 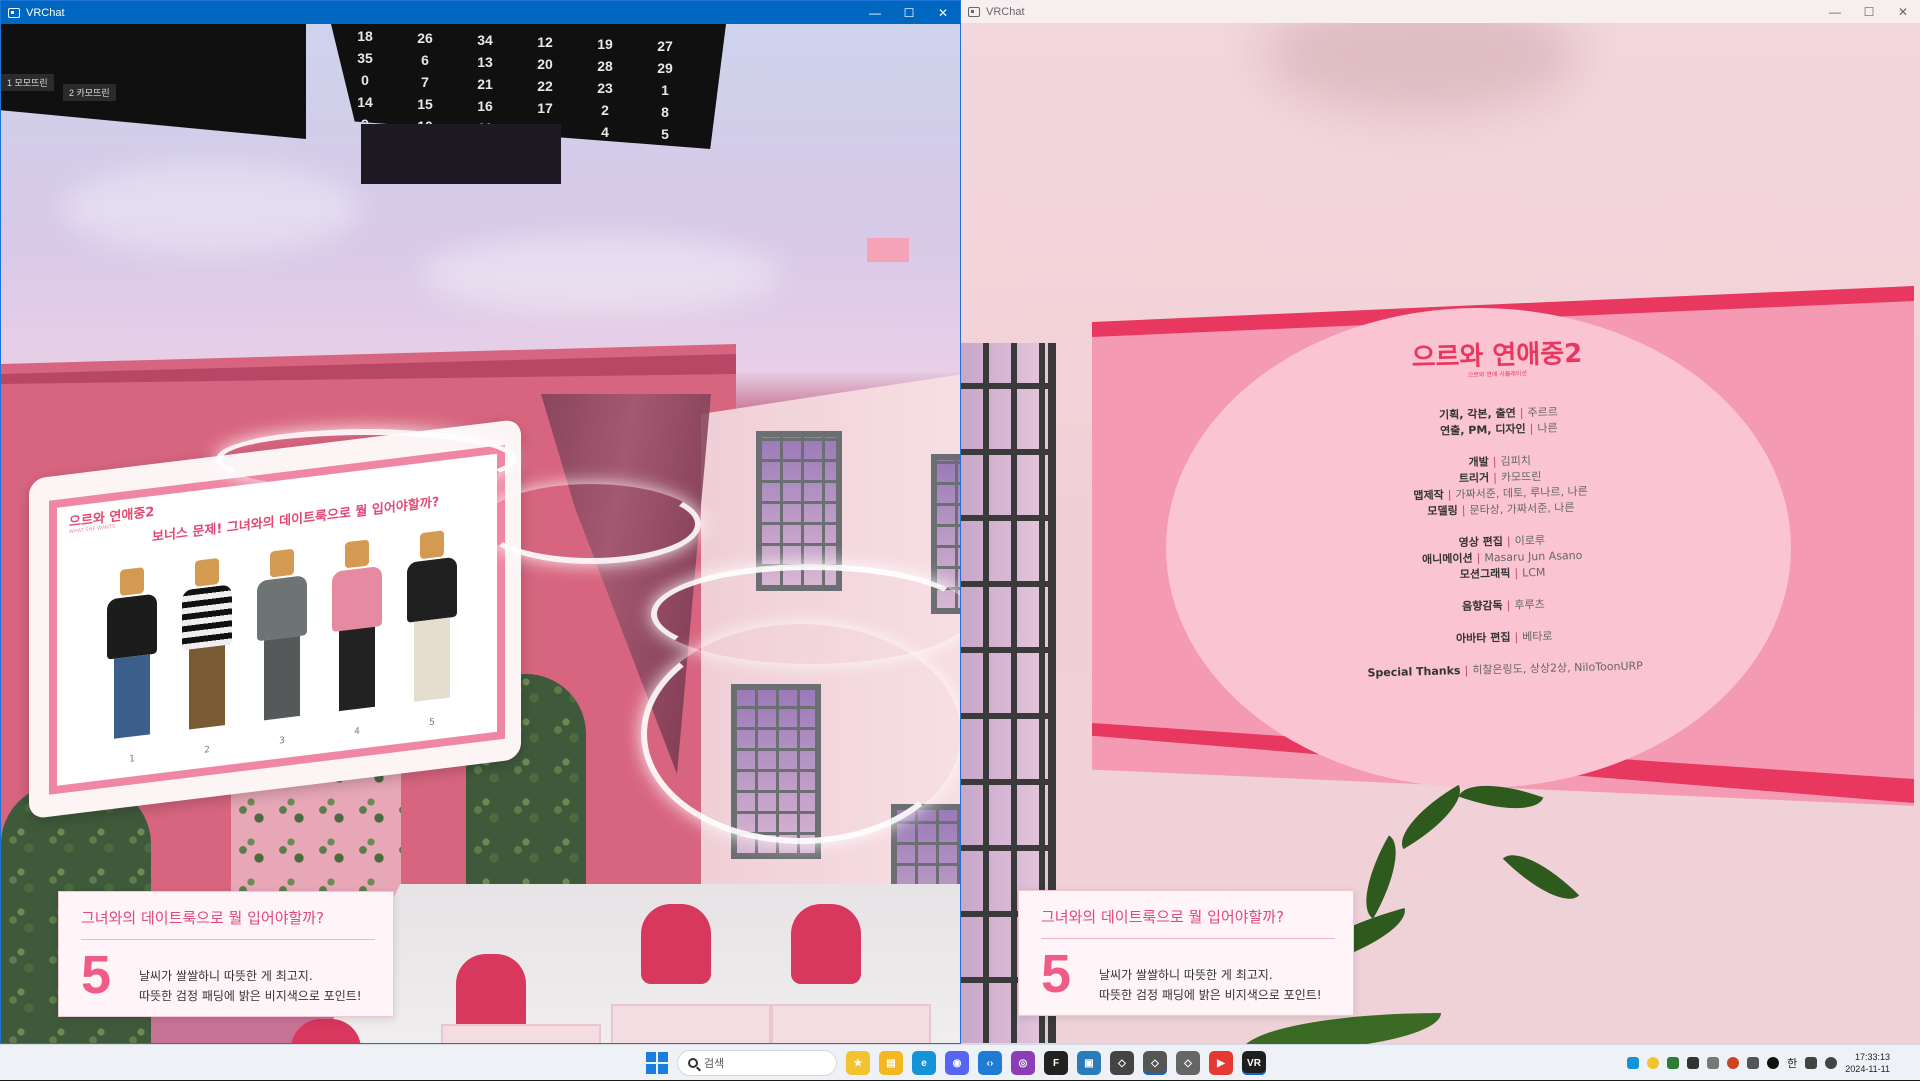 I want to click on board-label: 2 카모뜨린, so click(x=89, y=92).